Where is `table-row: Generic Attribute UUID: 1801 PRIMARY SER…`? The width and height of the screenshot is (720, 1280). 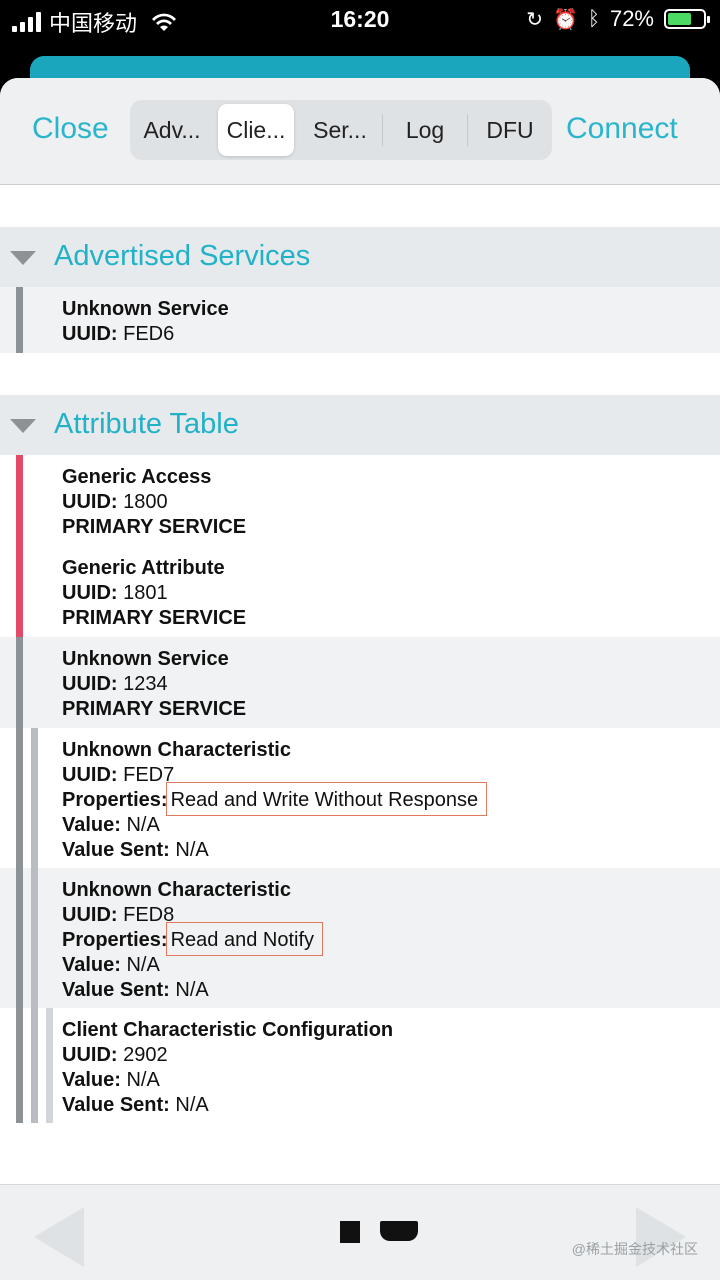 table-row: Generic Attribute UUID: 1801 PRIMARY SER… is located at coordinates (360, 591).